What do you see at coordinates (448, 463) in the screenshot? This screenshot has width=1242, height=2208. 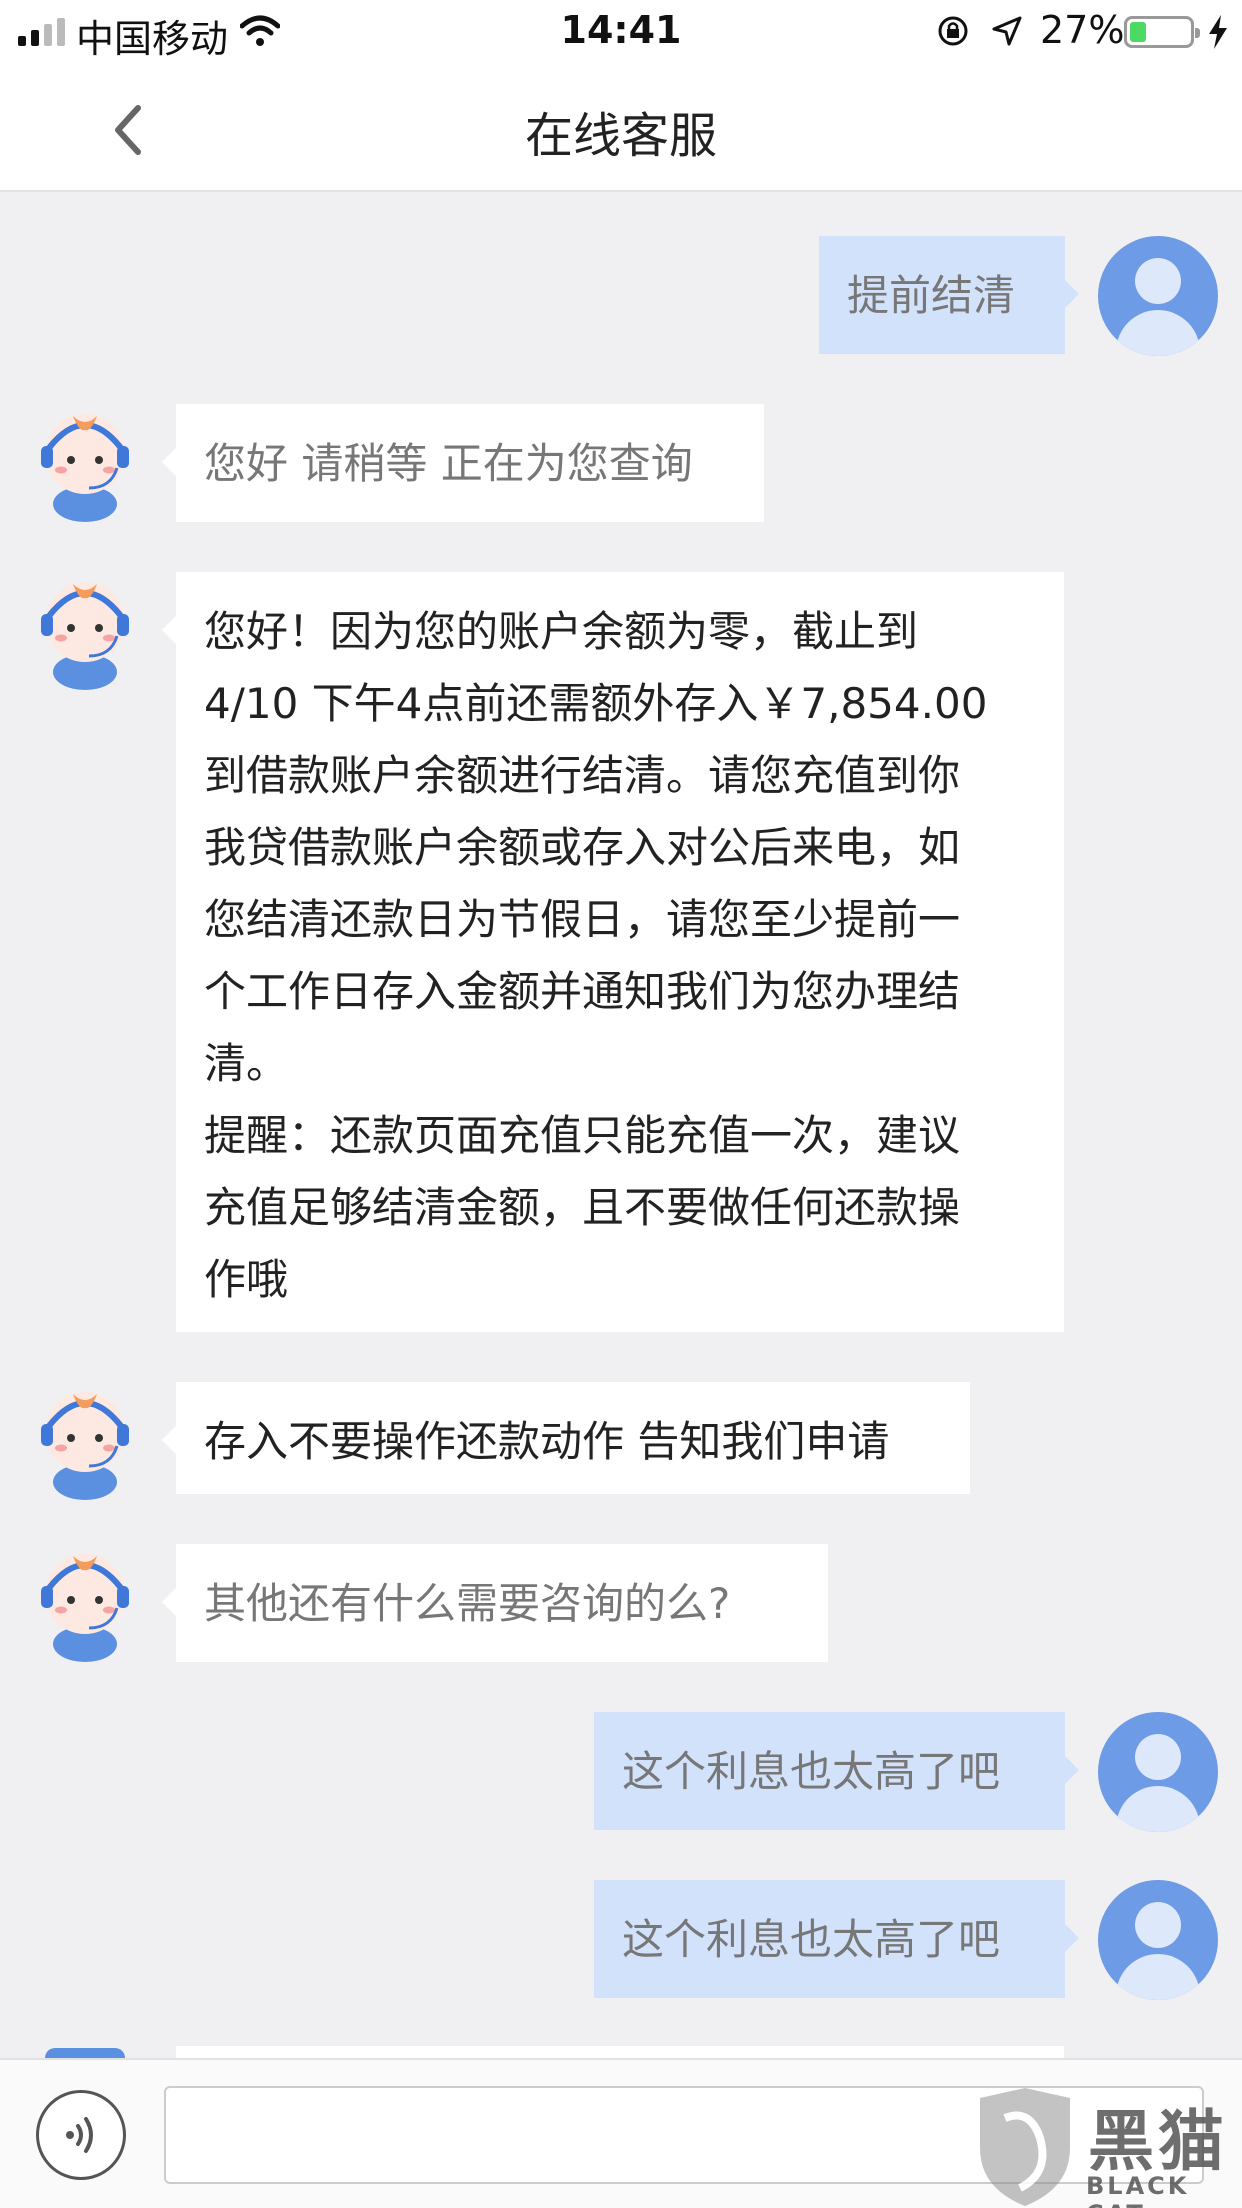 I see `message-text: 您好 请稍等 正在为您查询` at bounding box center [448, 463].